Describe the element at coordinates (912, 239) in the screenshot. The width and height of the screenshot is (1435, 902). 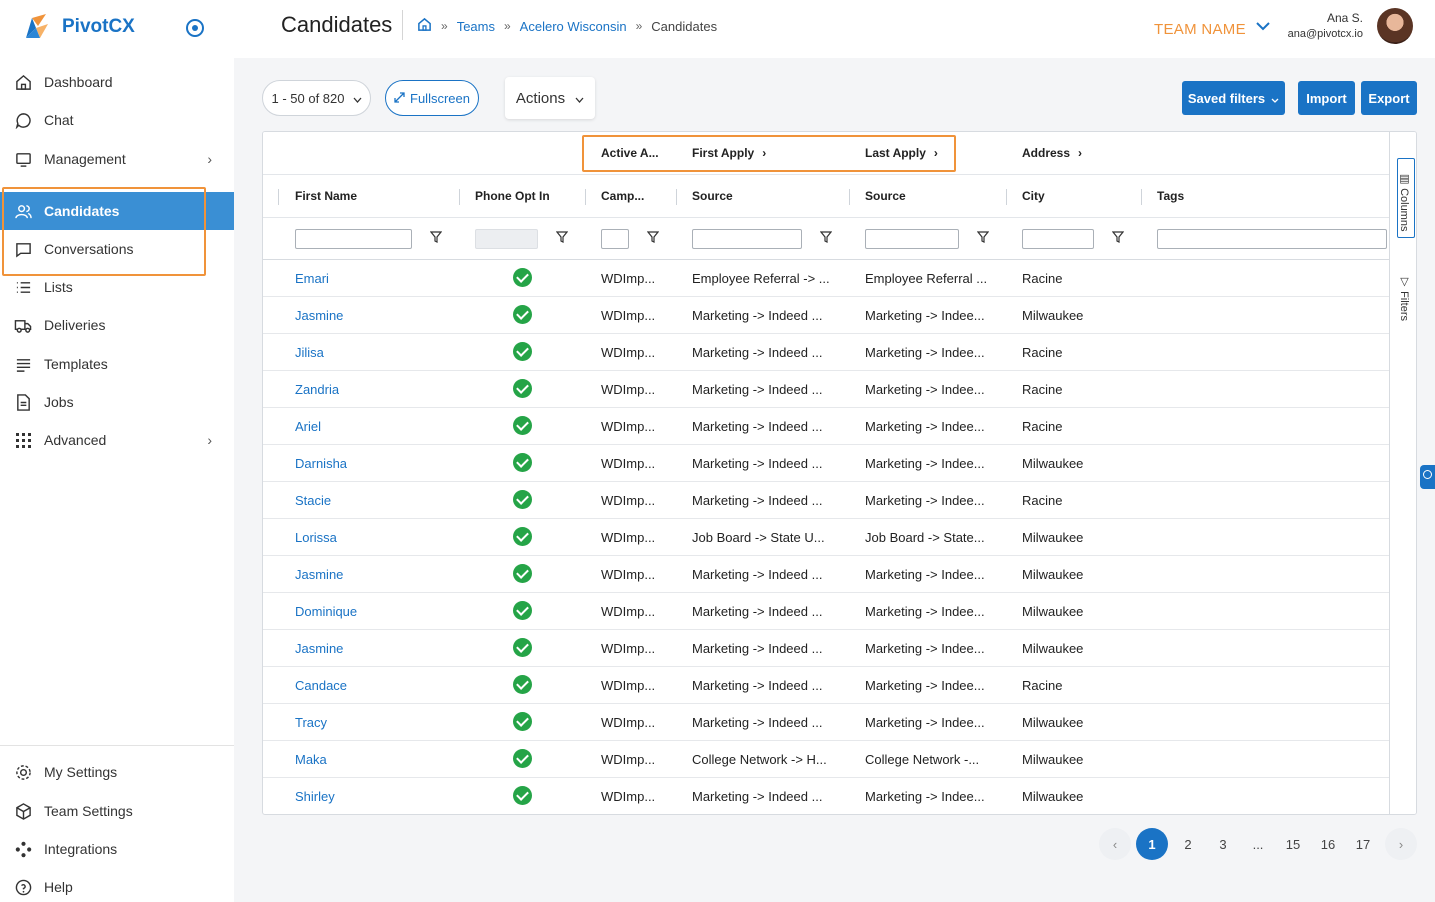
I see `source-last-filter-input` at that location.